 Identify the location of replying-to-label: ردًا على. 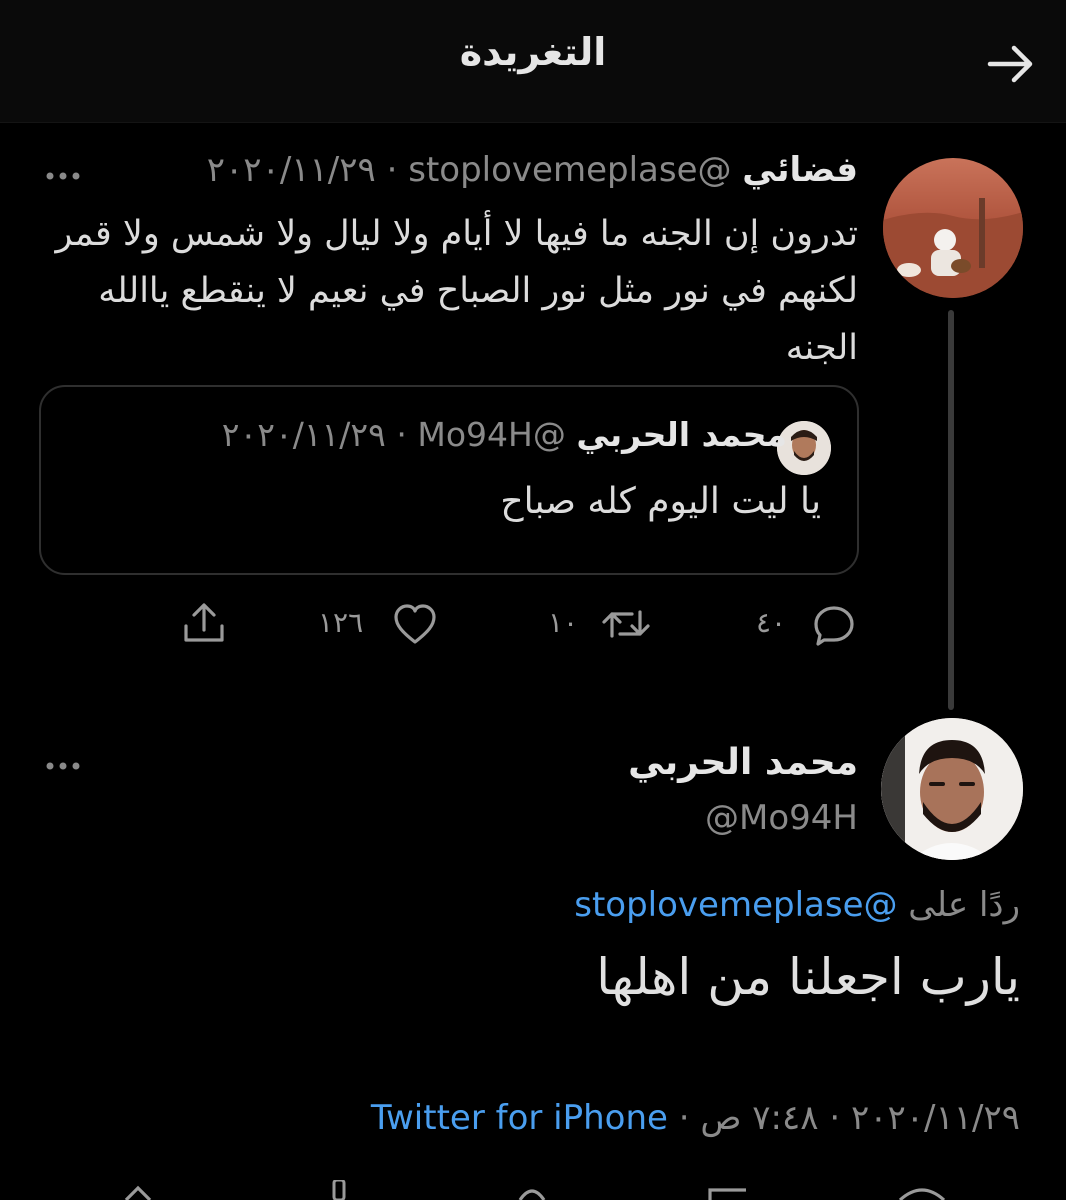
(964, 905).